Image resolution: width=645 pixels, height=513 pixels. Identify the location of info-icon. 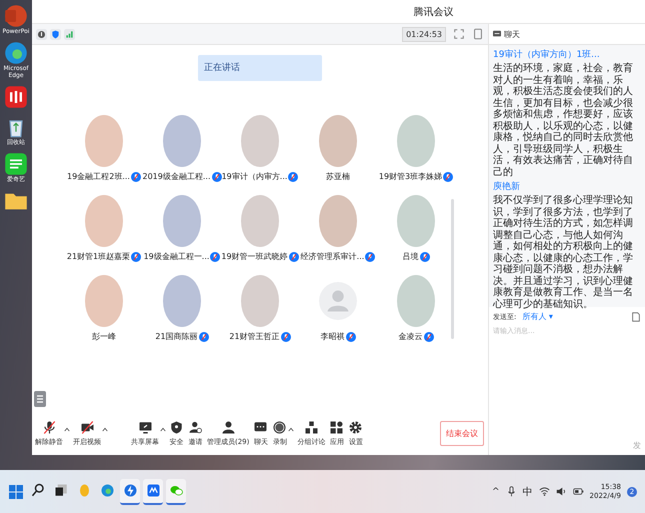
(41, 34).